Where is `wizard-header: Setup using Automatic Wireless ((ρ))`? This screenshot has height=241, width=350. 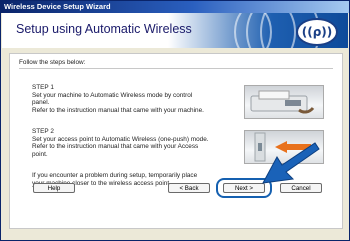
wizard-header: Setup using Automatic Wireless ((ρ)) is located at coordinates (175, 30).